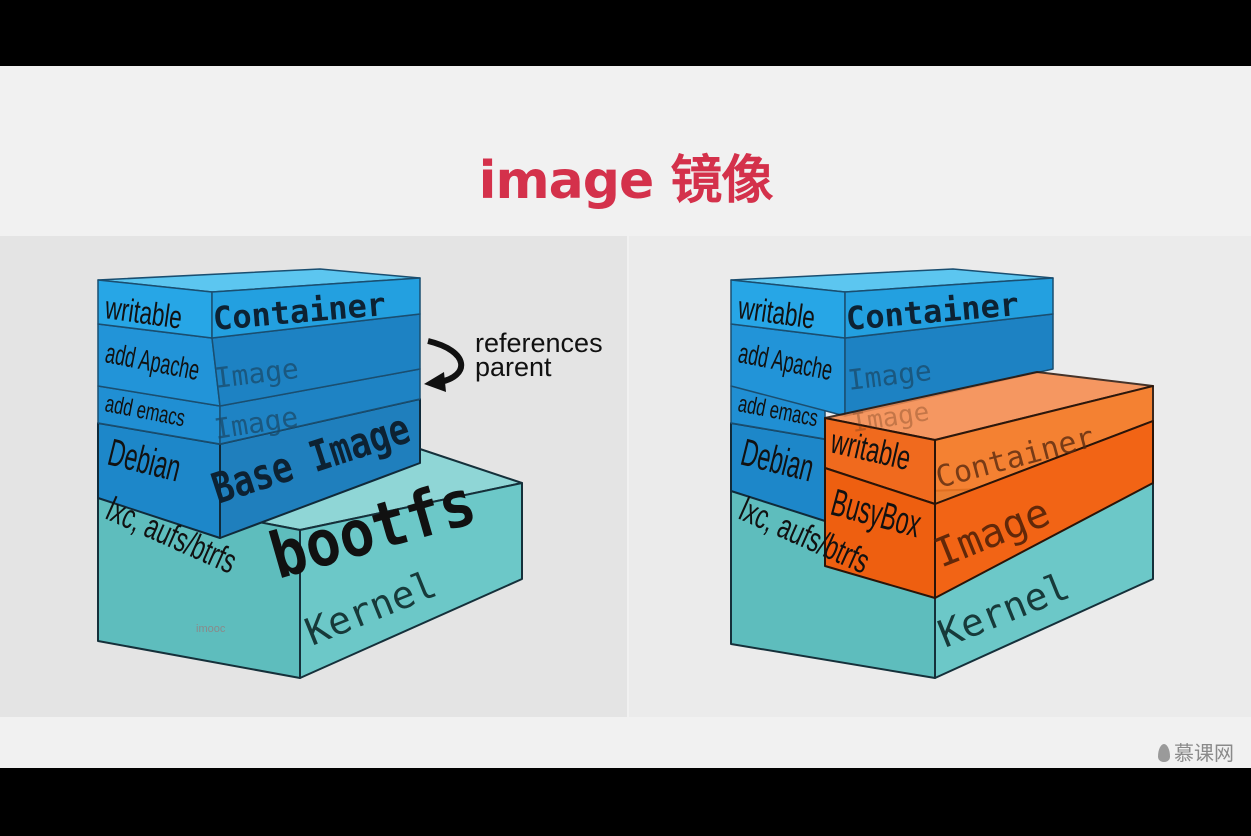  Describe the element at coordinates (1204, 753) in the screenshot. I see `logo-text: 慕课网` at that location.